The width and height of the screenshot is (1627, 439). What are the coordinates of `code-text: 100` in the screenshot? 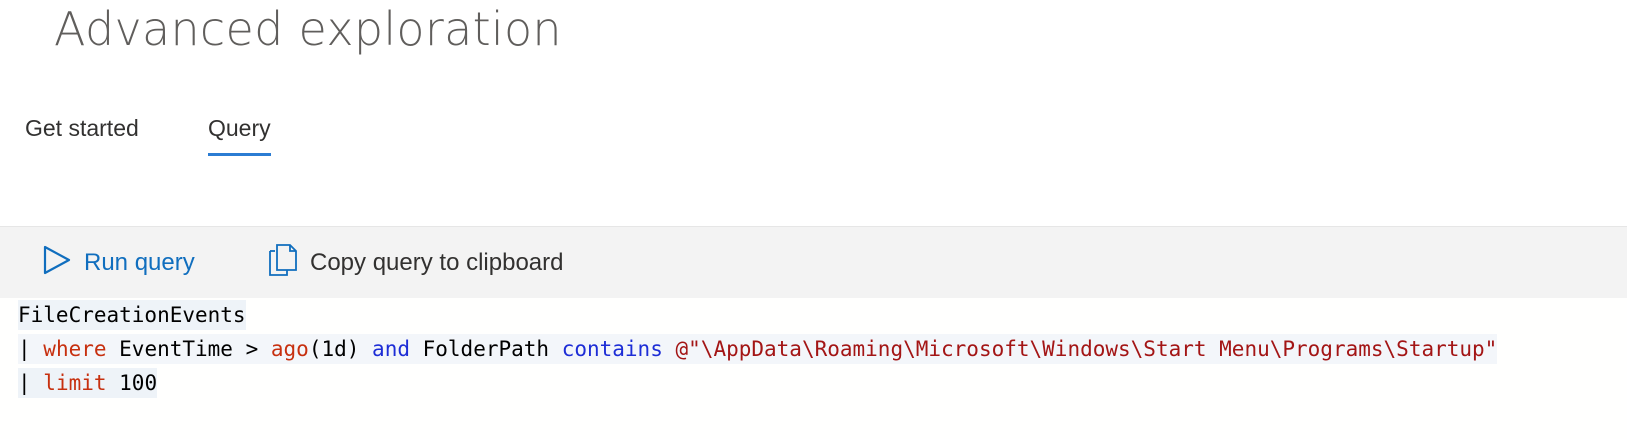 It's located at (132, 383).